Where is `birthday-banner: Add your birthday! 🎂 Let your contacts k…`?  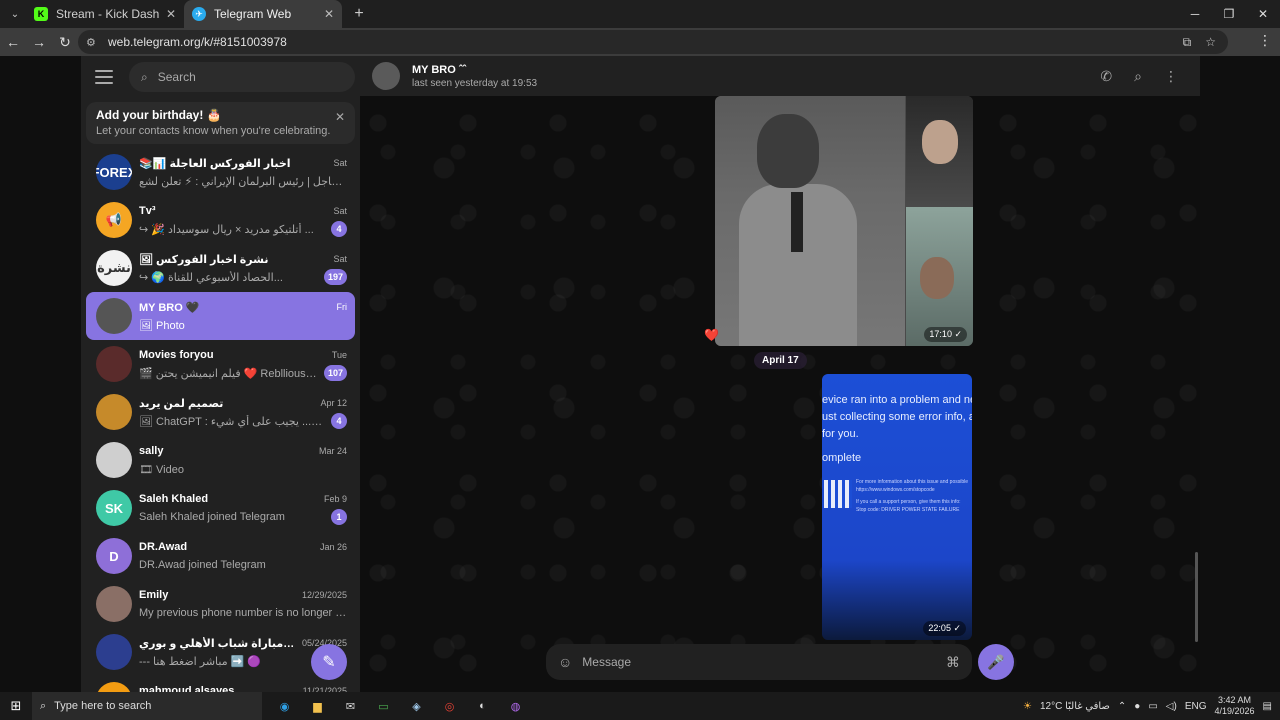 birthday-banner: Add your birthday! 🎂 Let your contacts k… is located at coordinates (220, 123).